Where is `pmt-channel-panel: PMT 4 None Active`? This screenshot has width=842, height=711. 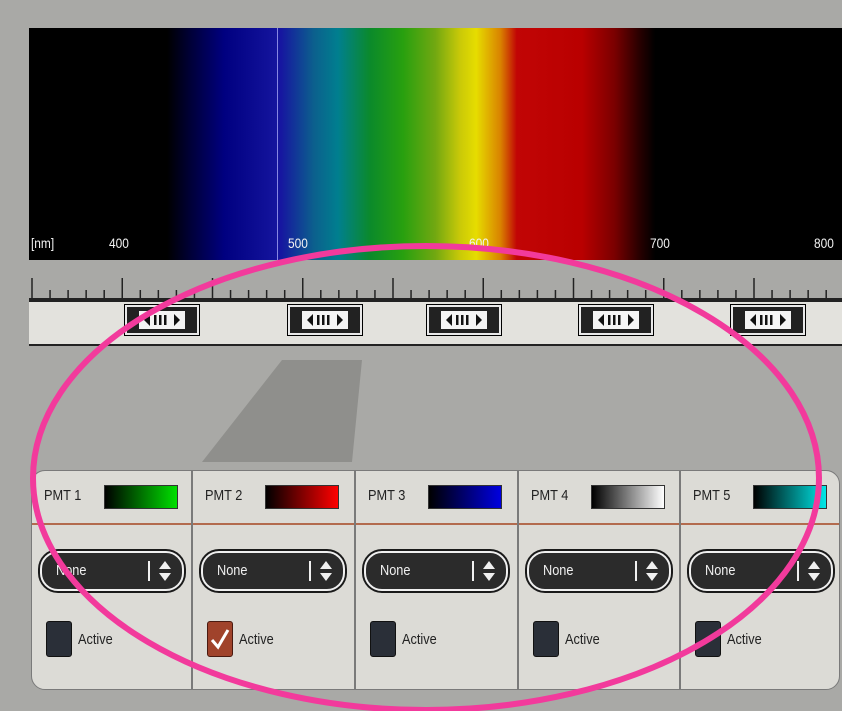 pmt-channel-panel: PMT 4 None Active is located at coordinates (599, 580).